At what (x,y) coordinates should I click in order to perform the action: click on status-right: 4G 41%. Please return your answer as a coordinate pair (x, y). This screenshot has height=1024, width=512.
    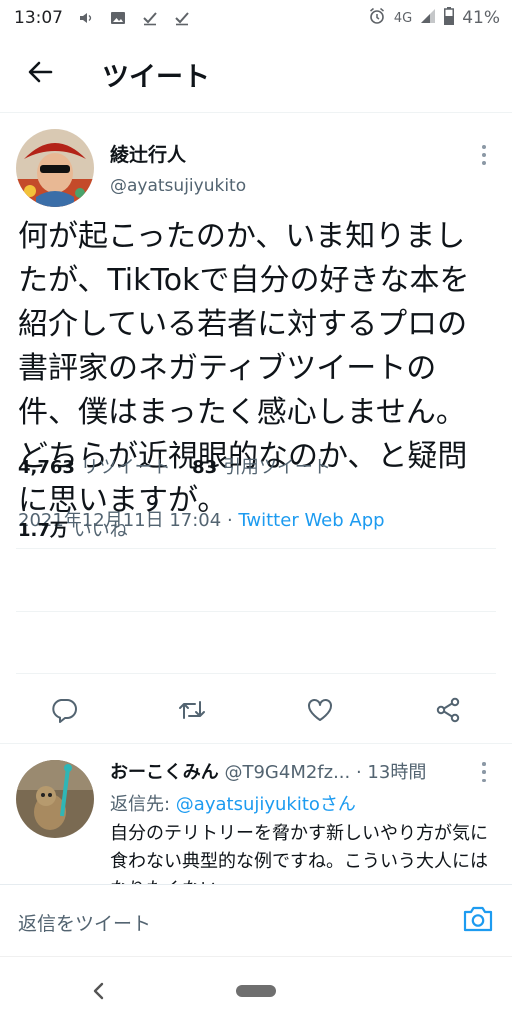
    Looking at the image, I should click on (434, 18).